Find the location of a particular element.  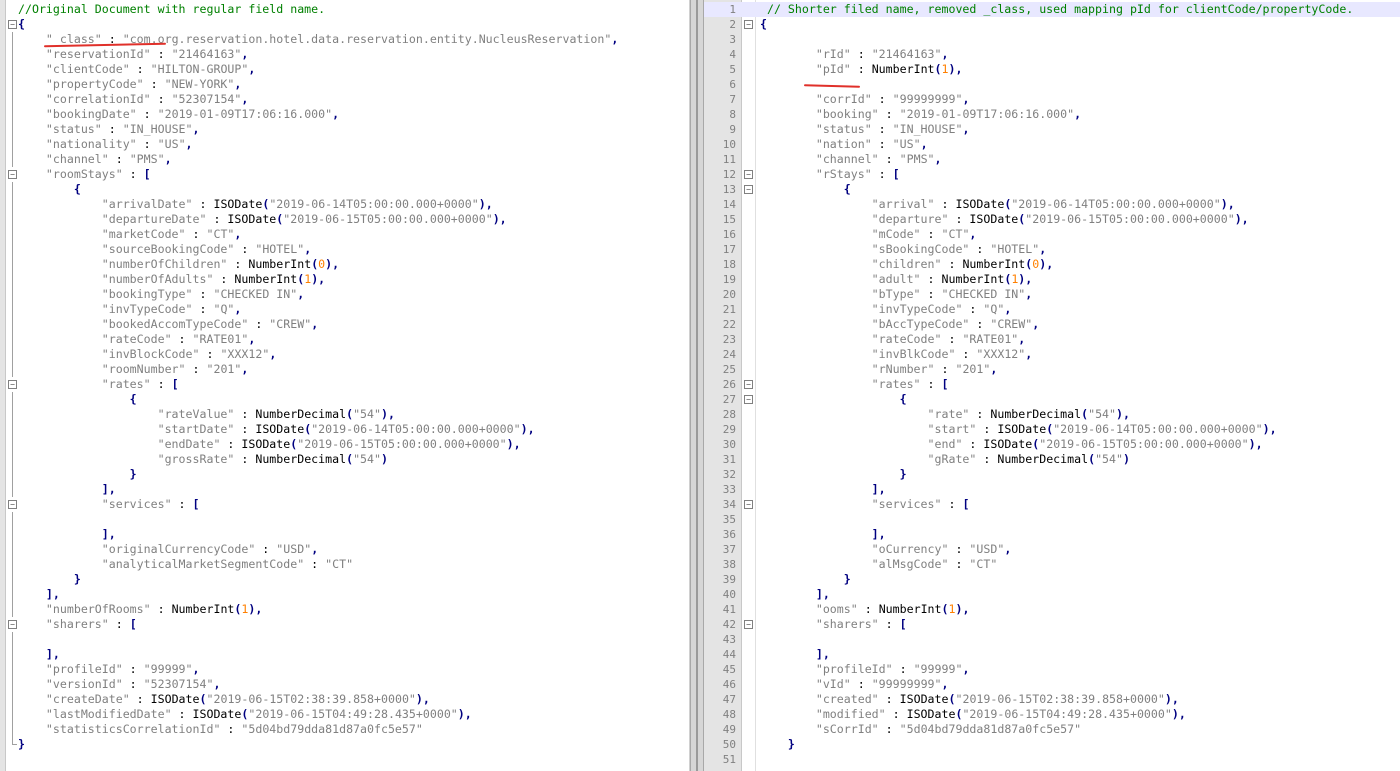

right-code-line: 23 "rateCode" : "RATE01", is located at coordinates (1052, 339).